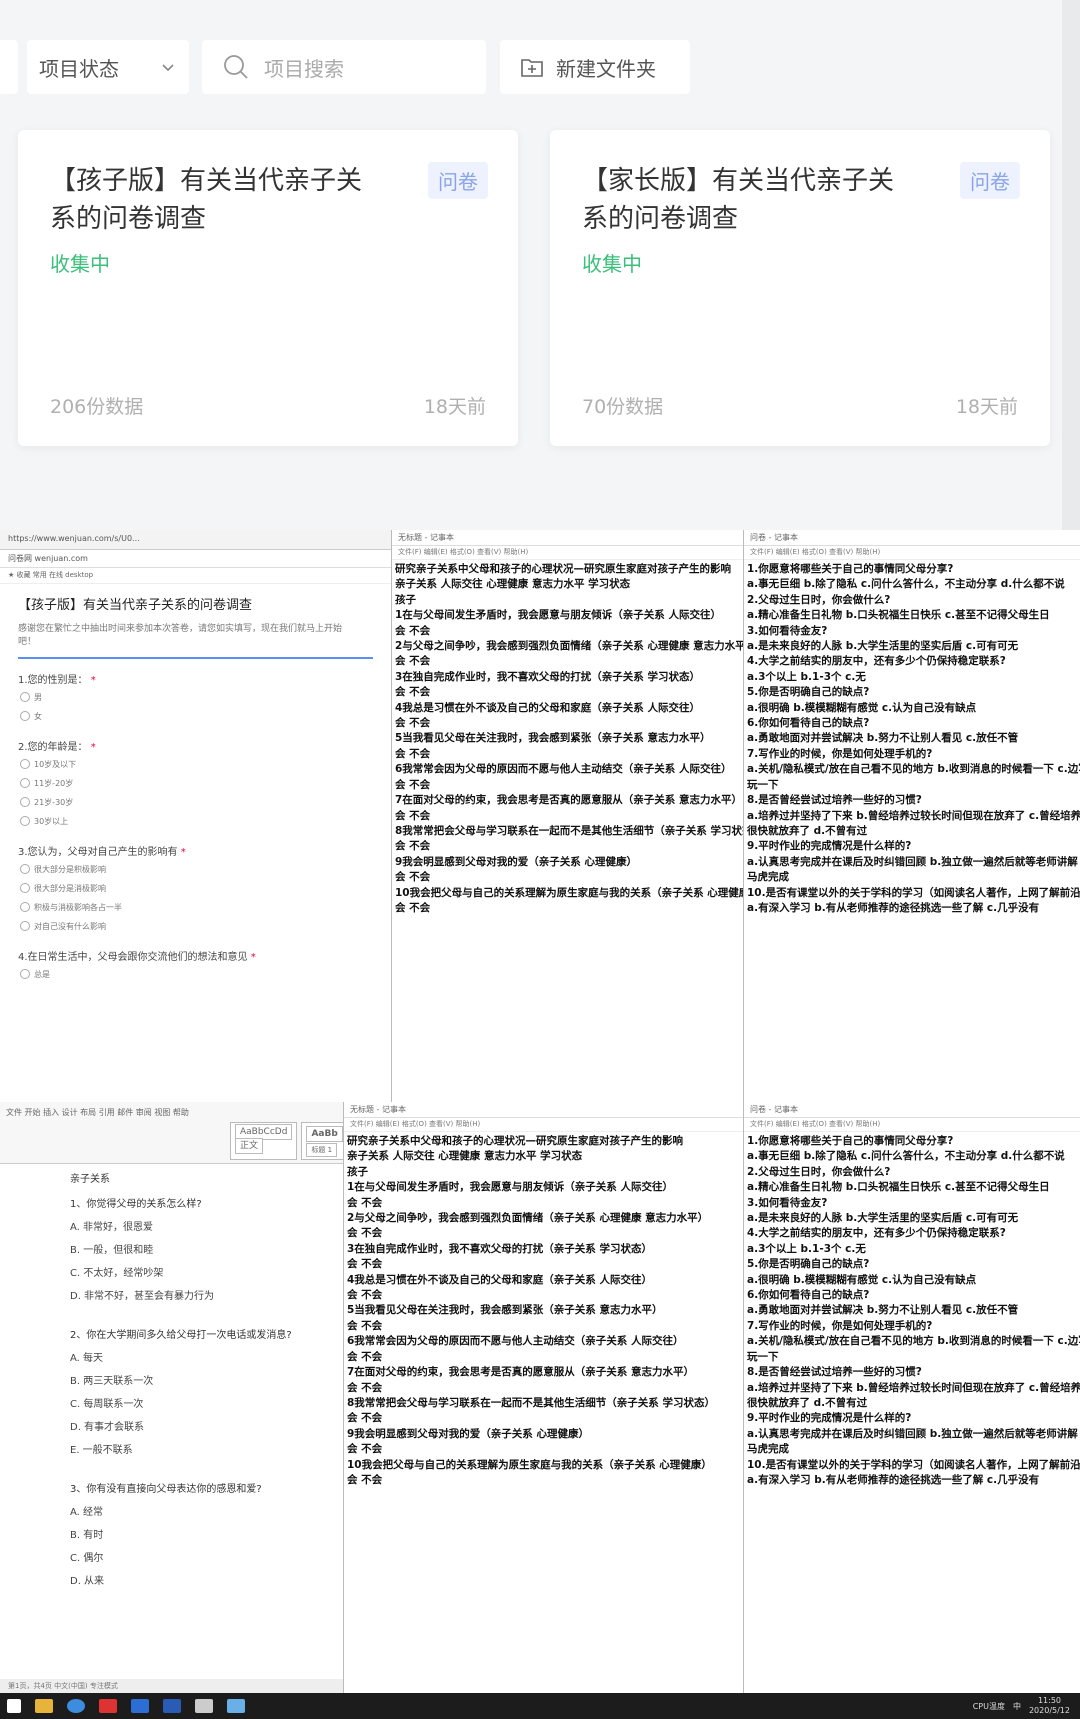  Describe the element at coordinates (516, 861) in the screenshot. I see `text-line: 9我会明显感到父母对我的爱（亲子关系 心理健康）` at that location.